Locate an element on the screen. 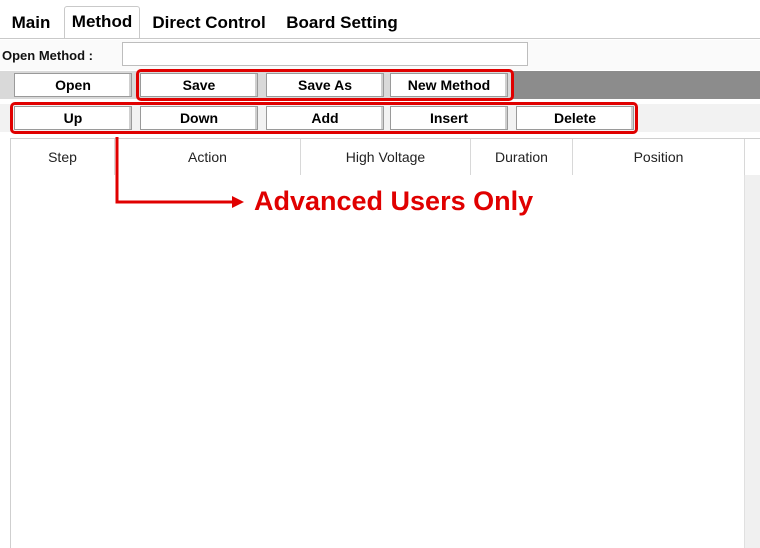  open-button: Open is located at coordinates (73, 85).